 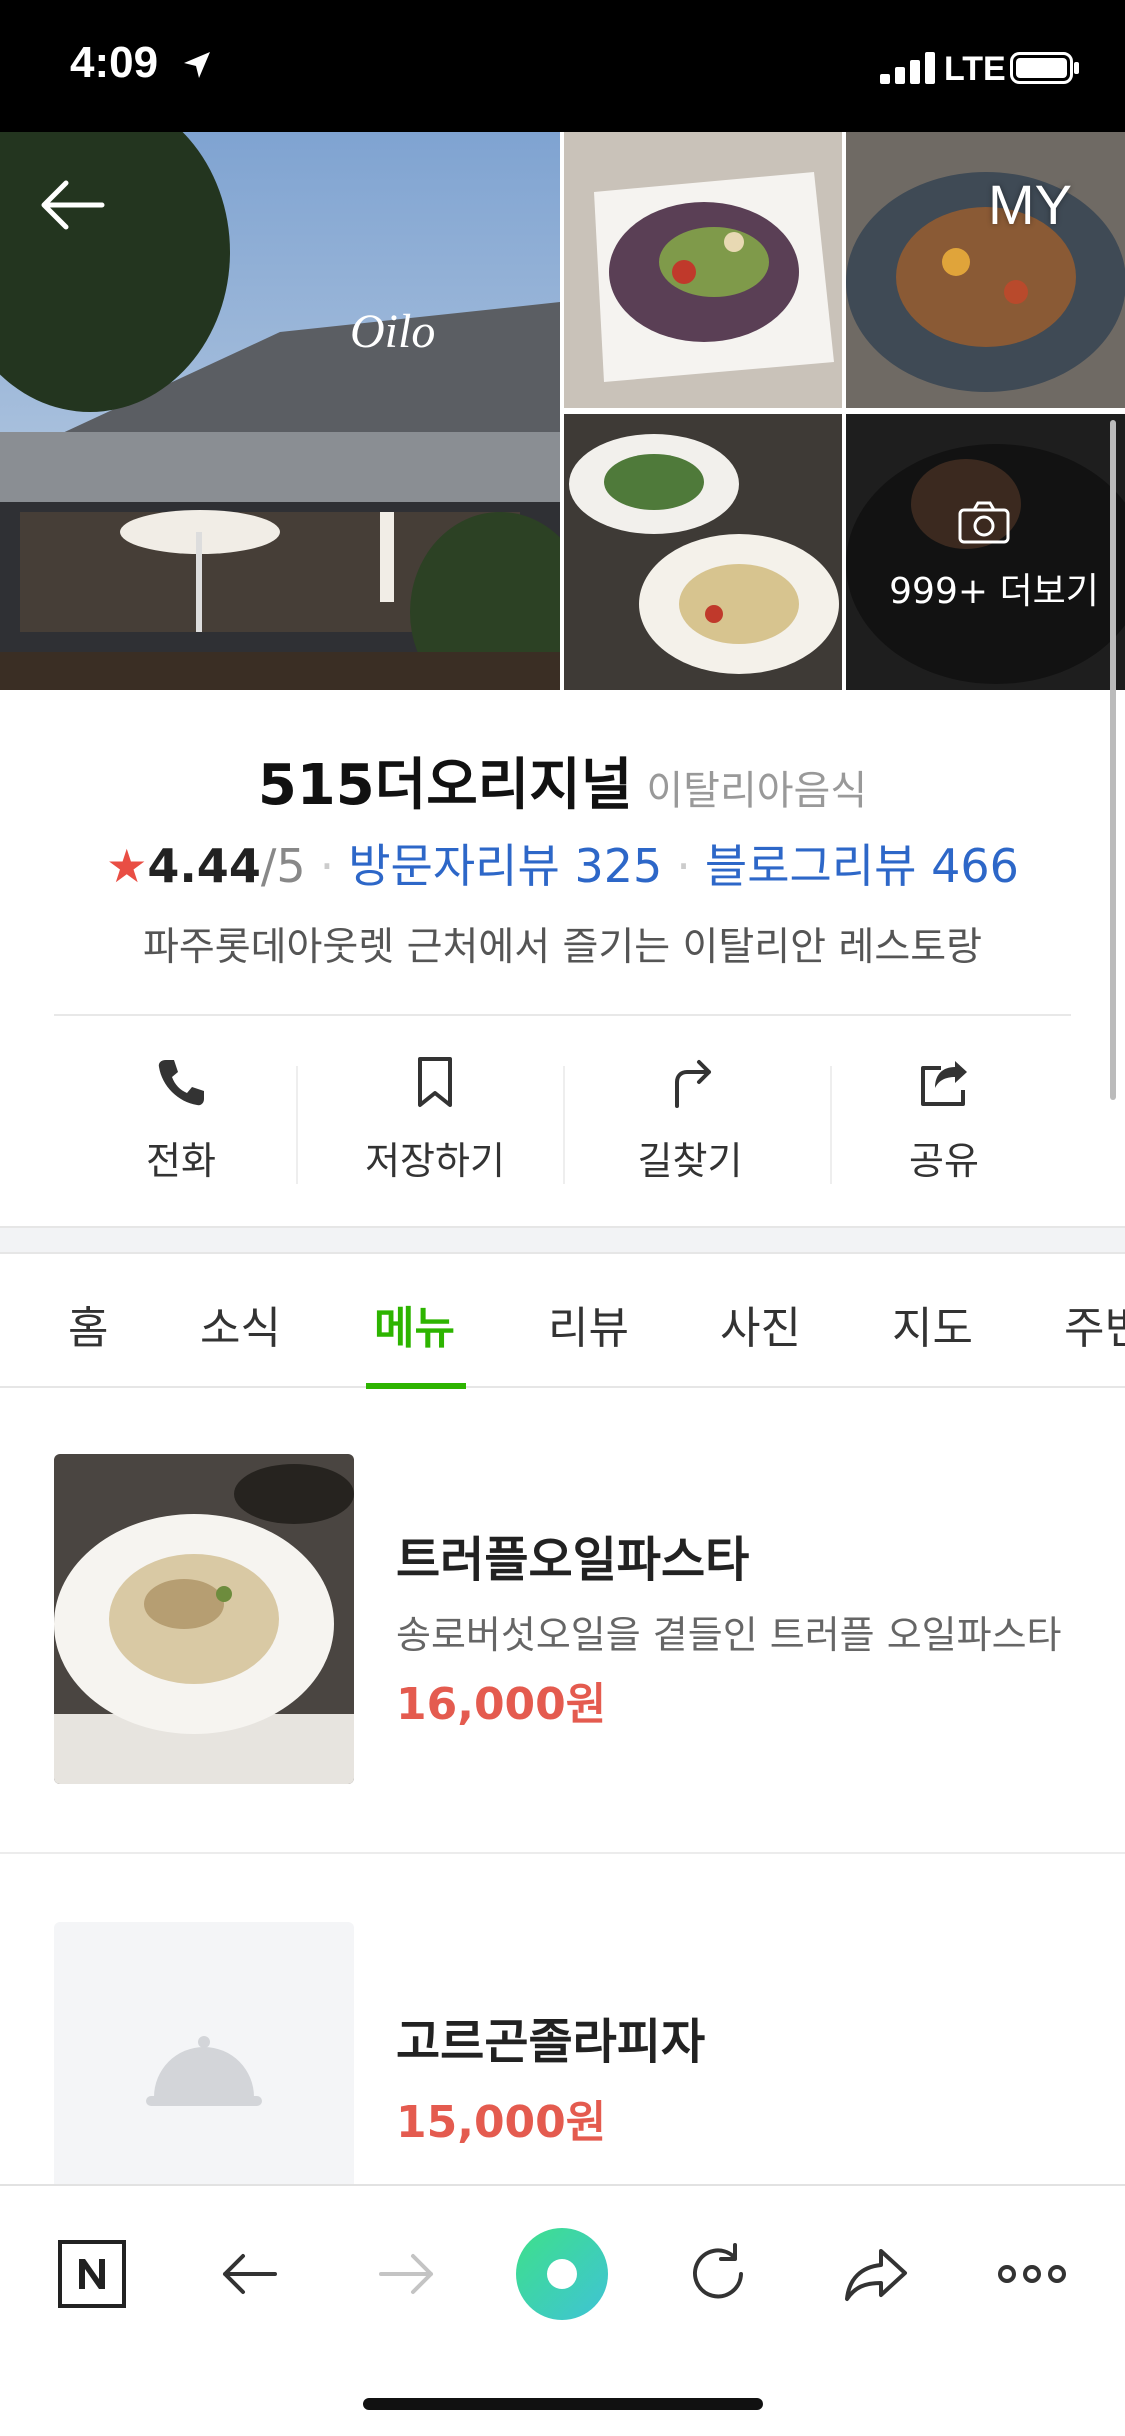 I want to click on directions-button: 길찾기, so click(x=690, y=1118).